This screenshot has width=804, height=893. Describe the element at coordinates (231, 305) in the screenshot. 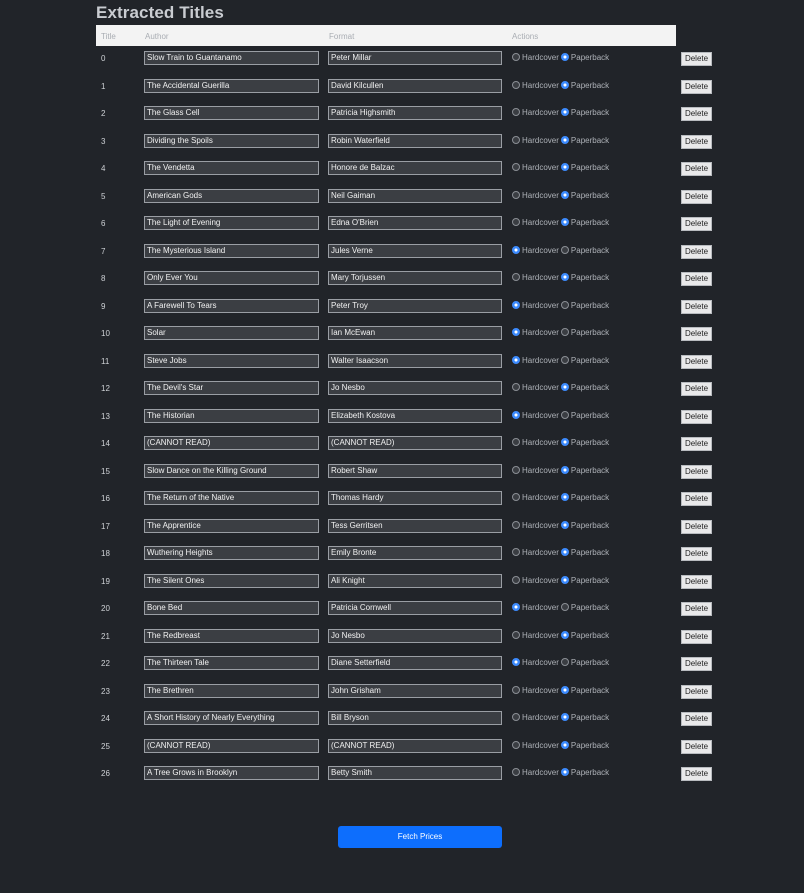

I see `title-input: A Farewell To Tears` at that location.